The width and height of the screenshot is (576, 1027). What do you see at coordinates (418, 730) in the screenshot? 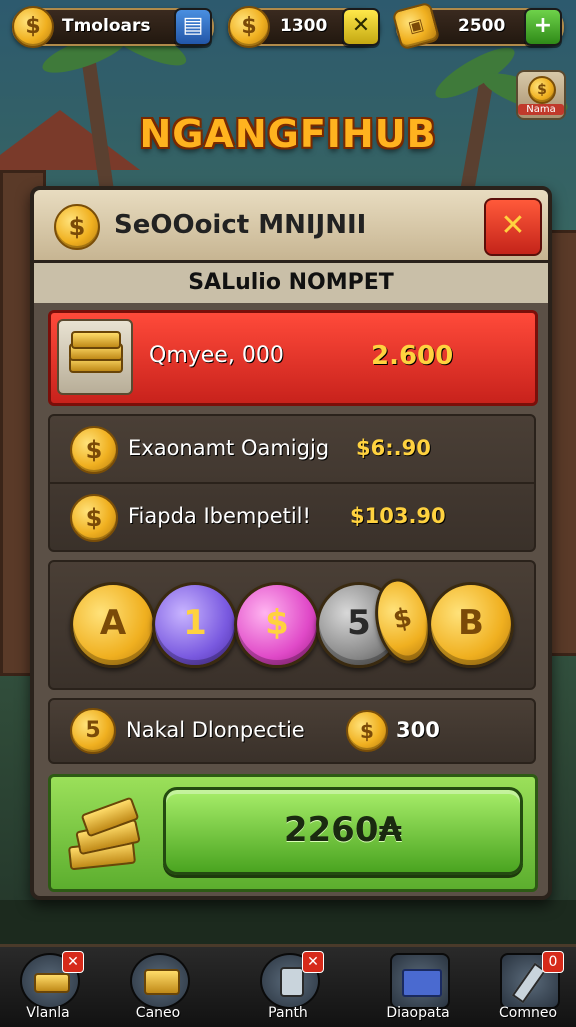
I see `bonus-value: 300` at bounding box center [418, 730].